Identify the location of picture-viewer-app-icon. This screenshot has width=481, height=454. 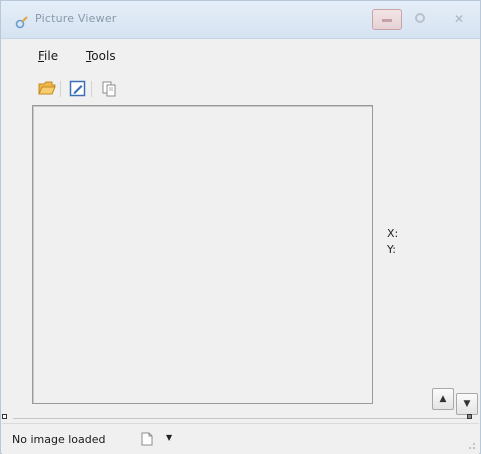
(21, 22).